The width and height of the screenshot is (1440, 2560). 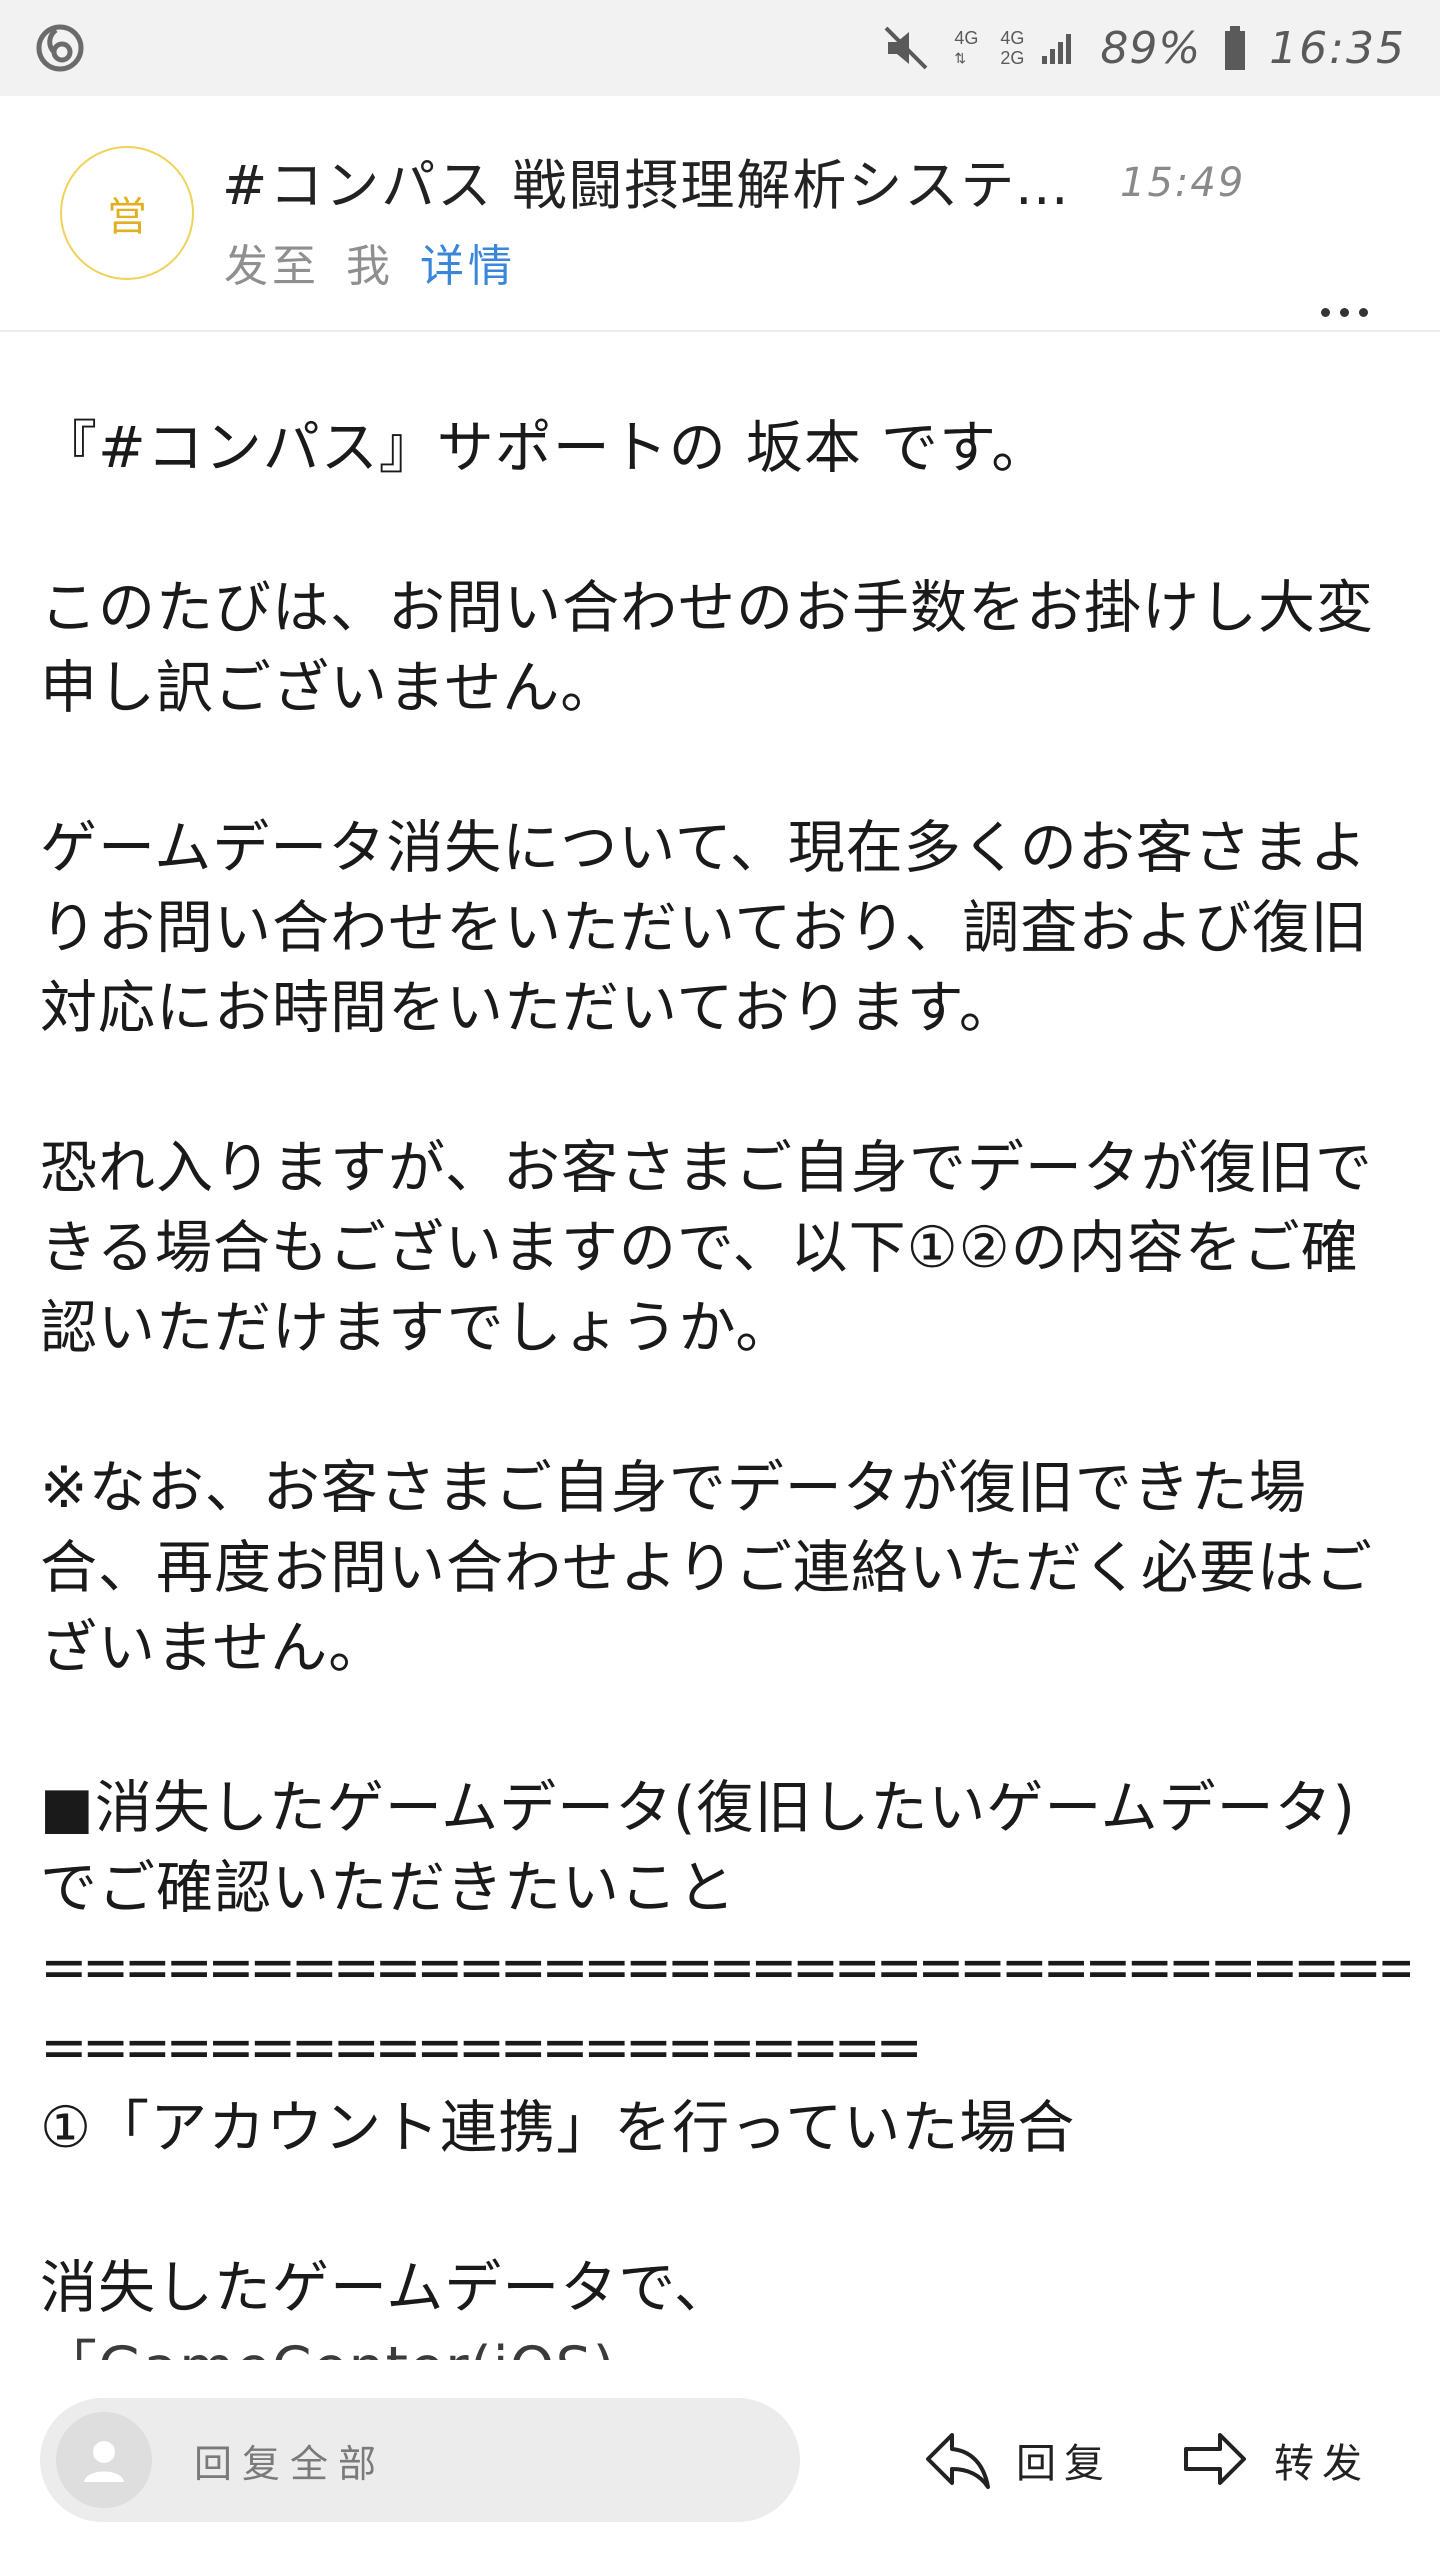 What do you see at coordinates (725, 2344) in the screenshot?
I see `body-line-cut: 「GameCenter(iOS)` at bounding box center [725, 2344].